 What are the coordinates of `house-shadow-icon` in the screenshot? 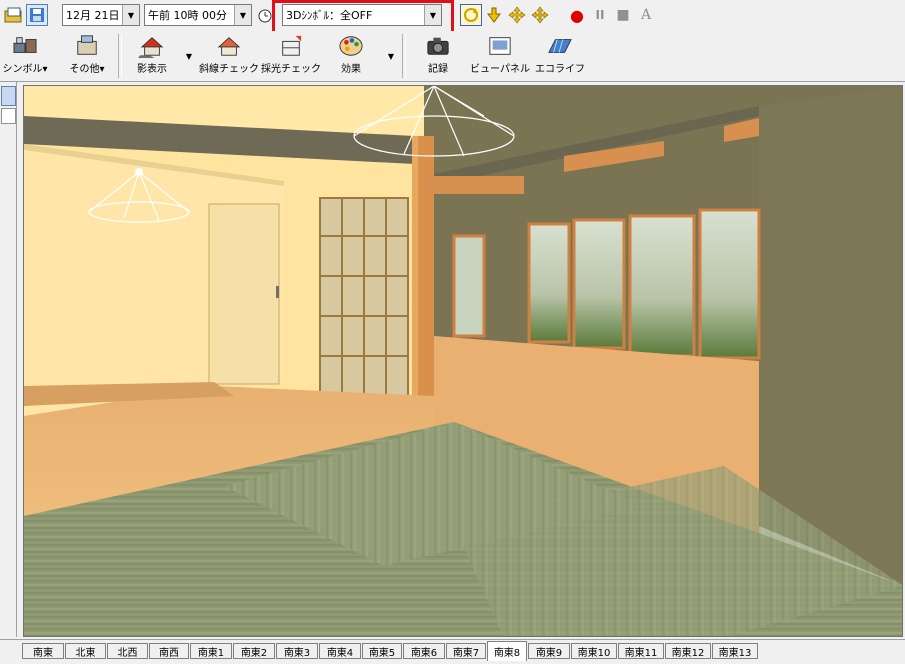 It's located at (151, 47).